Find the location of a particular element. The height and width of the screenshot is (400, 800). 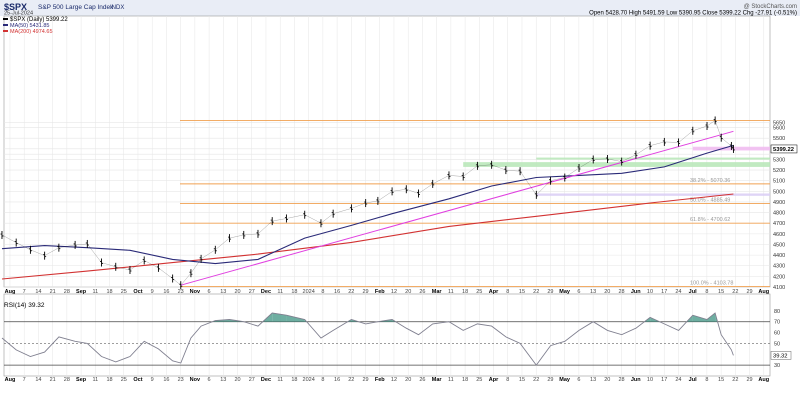

price-tick-label: 4200 is located at coordinates (779, 277).